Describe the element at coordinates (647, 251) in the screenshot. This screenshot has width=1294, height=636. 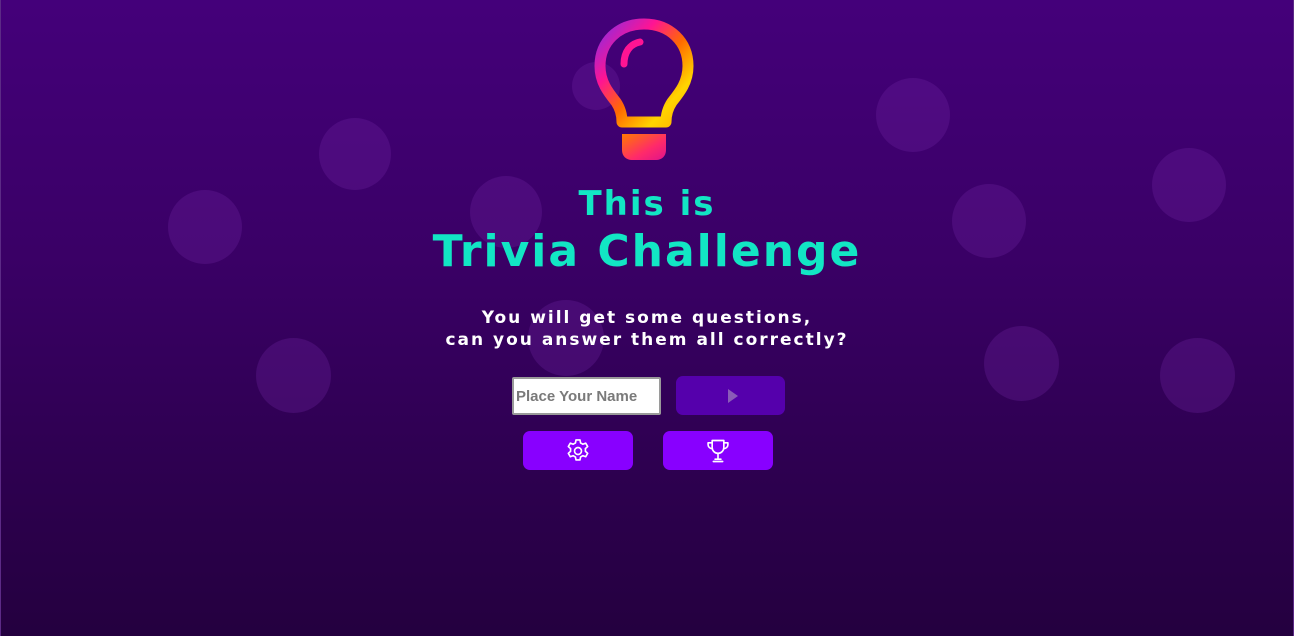
I see `page-title: Trivia Challenge` at that location.